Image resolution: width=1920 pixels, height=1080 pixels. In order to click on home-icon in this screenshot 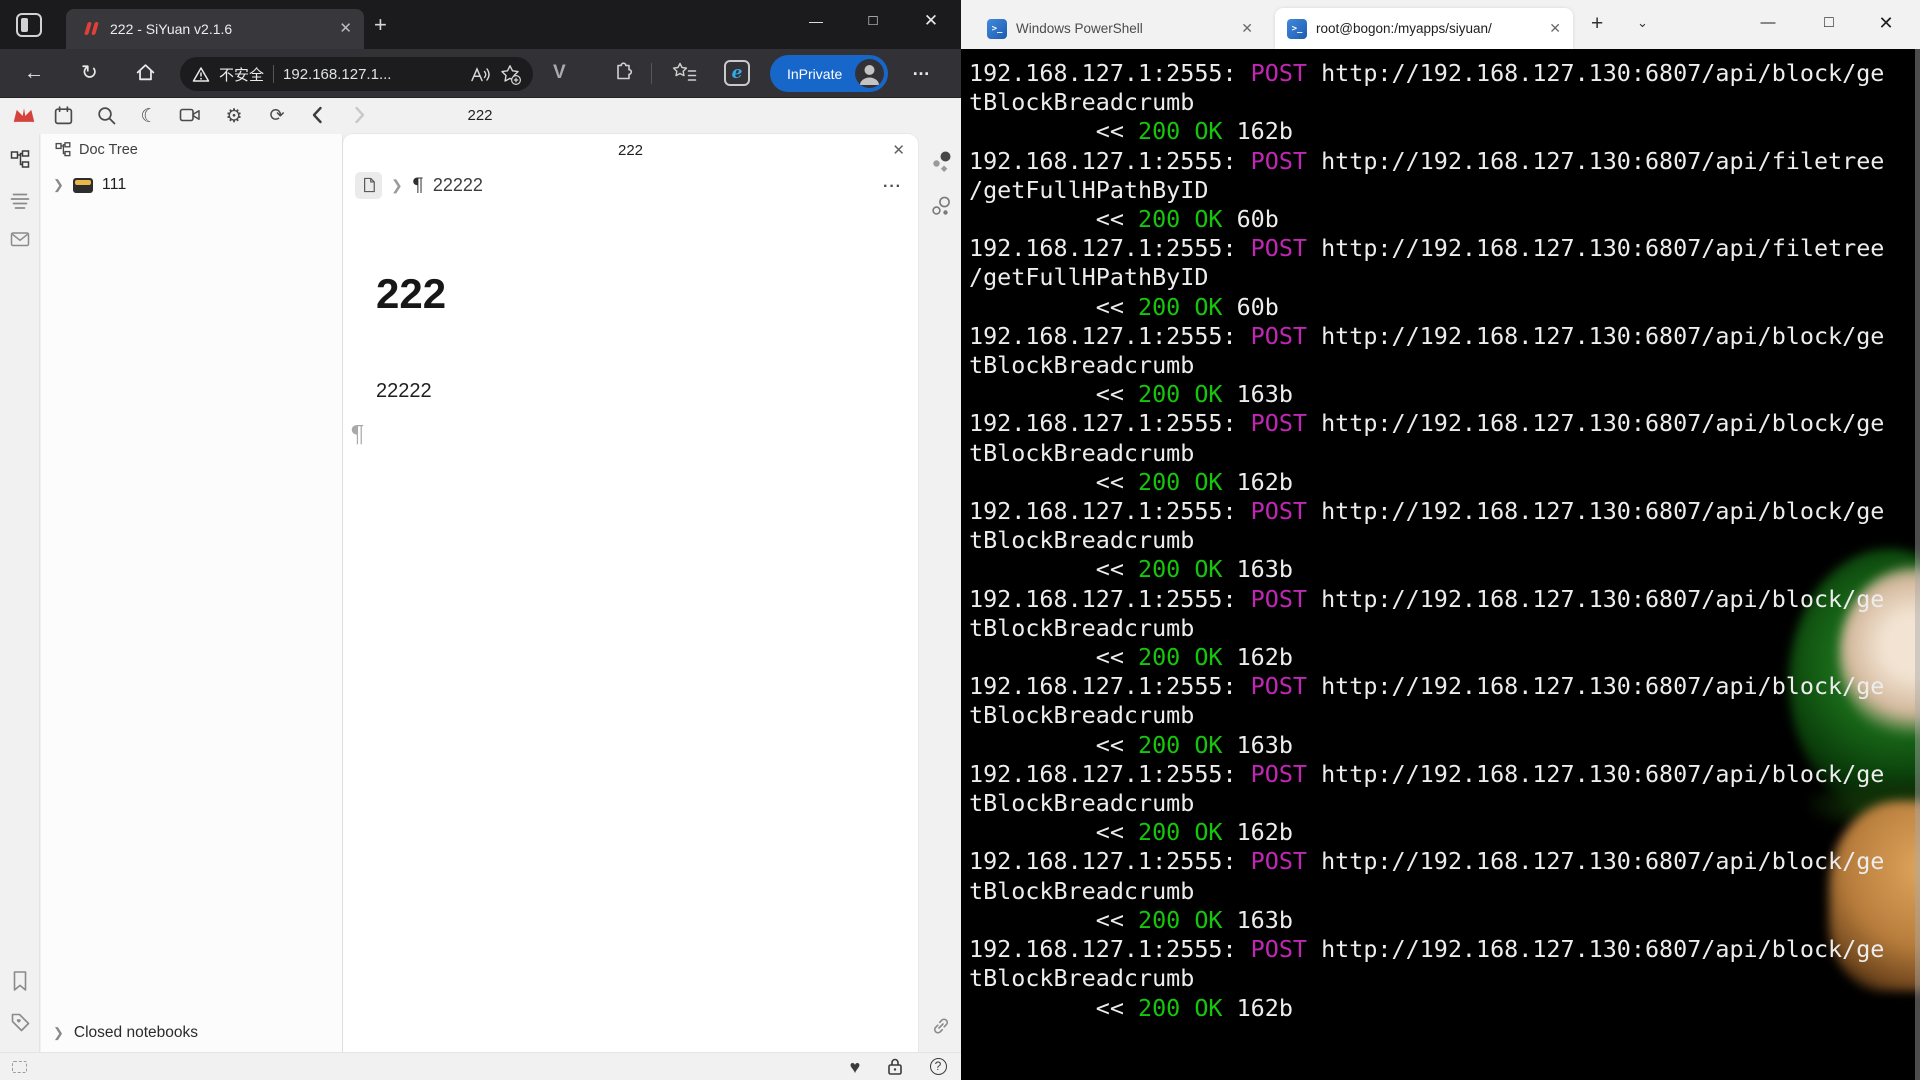, I will do `click(145, 72)`.